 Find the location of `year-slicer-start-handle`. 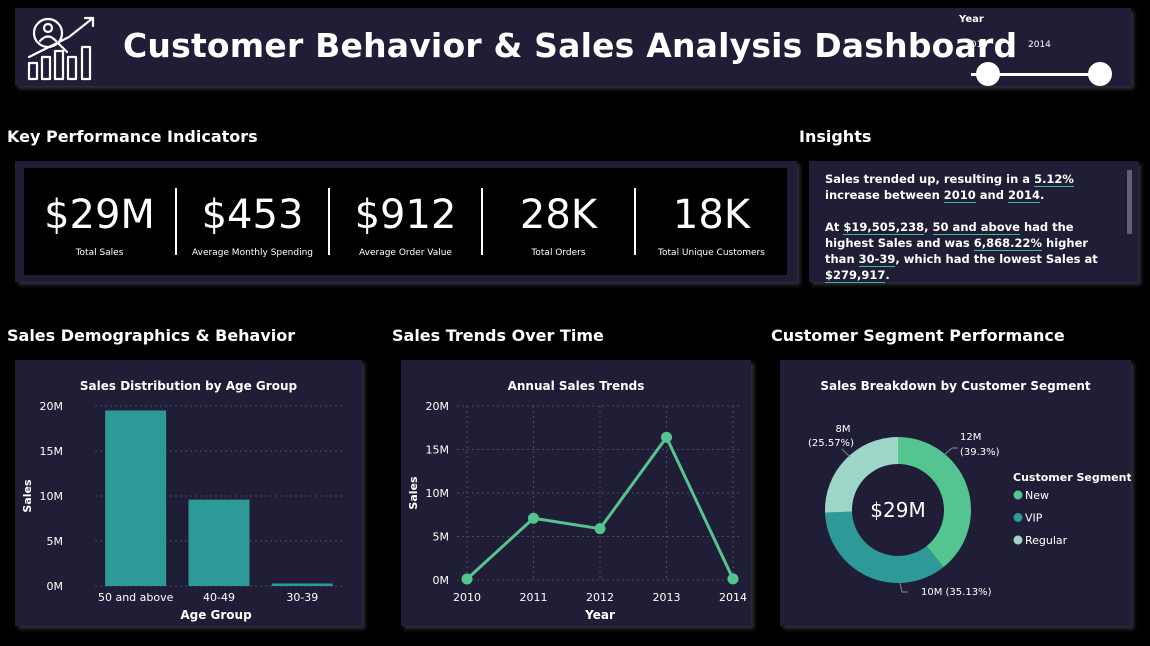

year-slicer-start-handle is located at coordinates (988, 74).